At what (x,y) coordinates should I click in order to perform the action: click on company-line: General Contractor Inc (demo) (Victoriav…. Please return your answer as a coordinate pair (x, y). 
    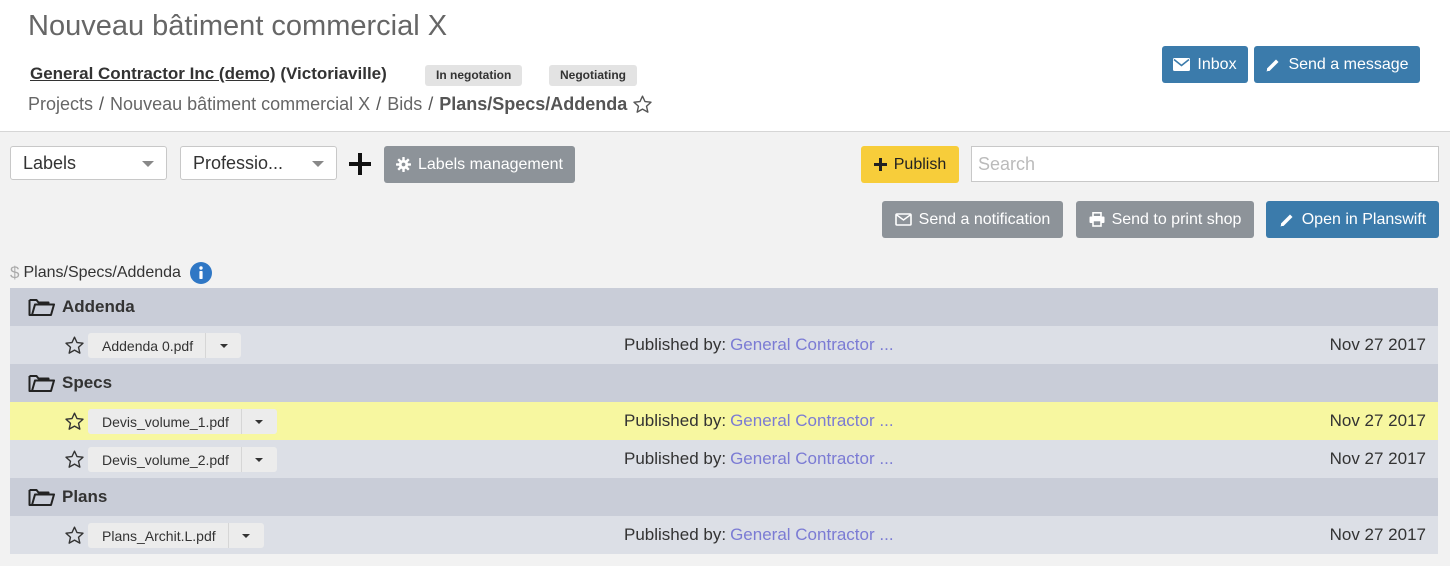
    Looking at the image, I should click on (208, 74).